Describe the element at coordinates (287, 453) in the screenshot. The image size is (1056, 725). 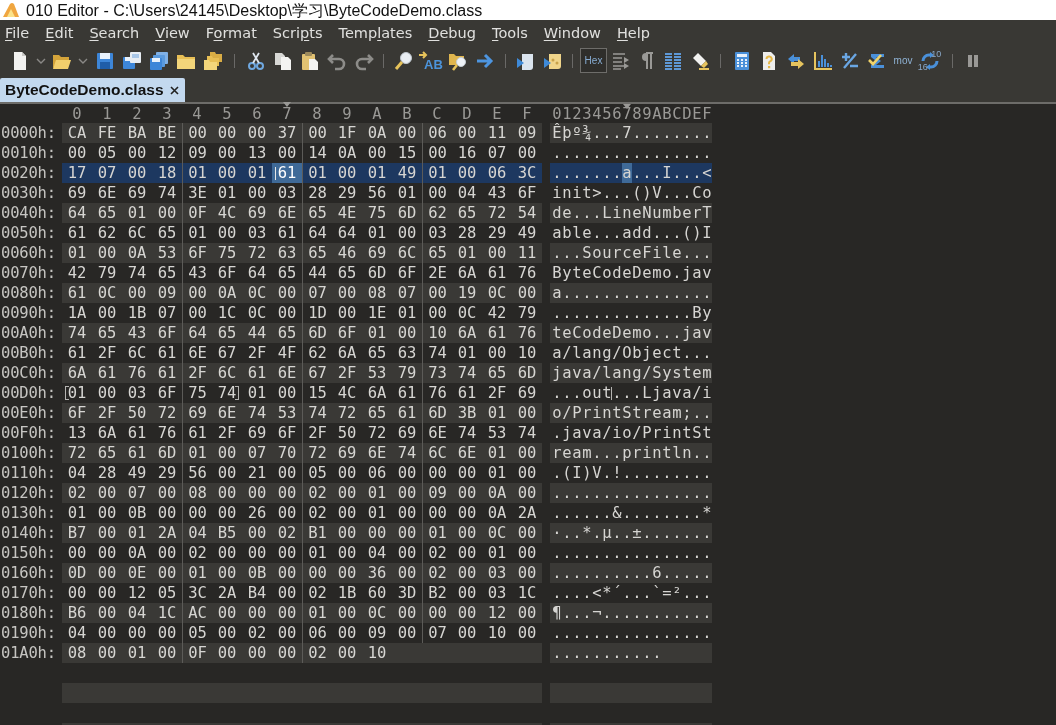
I see `hex-byte: 70` at that location.